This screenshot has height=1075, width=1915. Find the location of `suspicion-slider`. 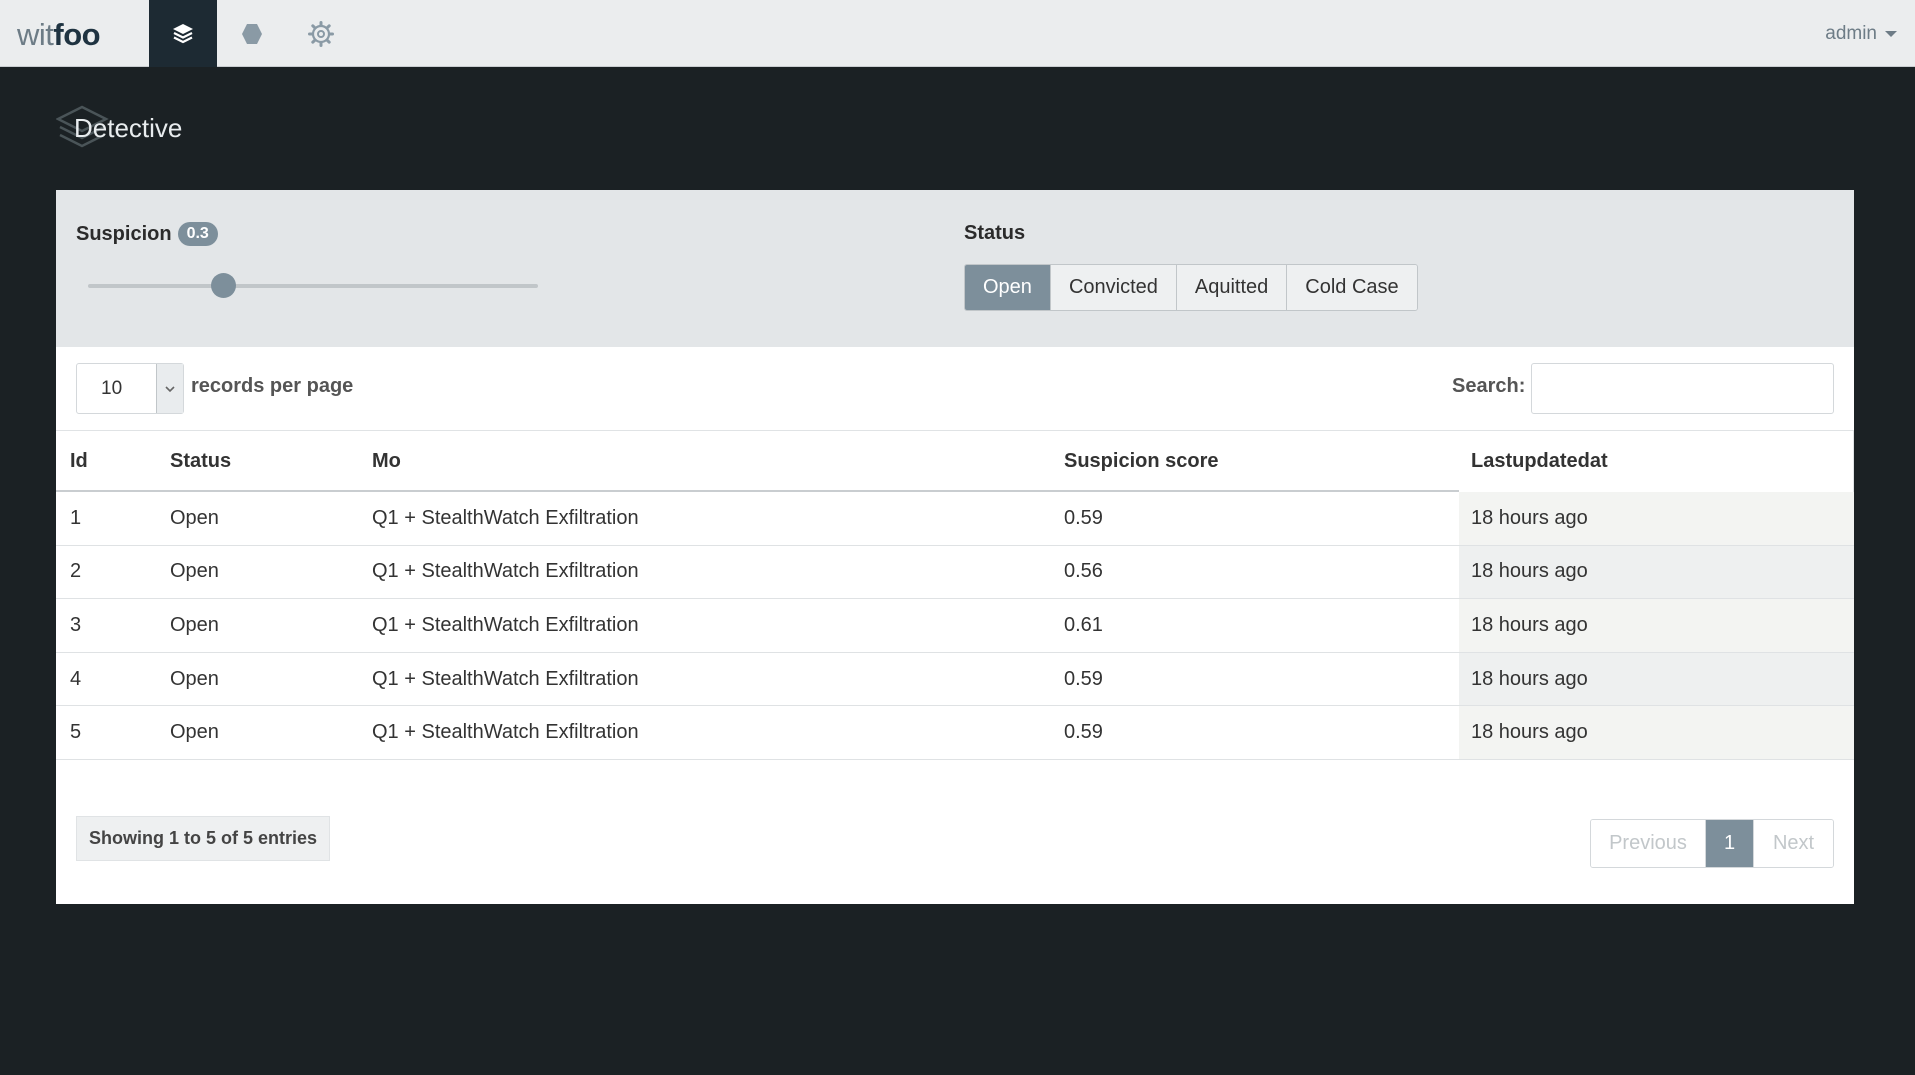

suspicion-slider is located at coordinates (313, 285).